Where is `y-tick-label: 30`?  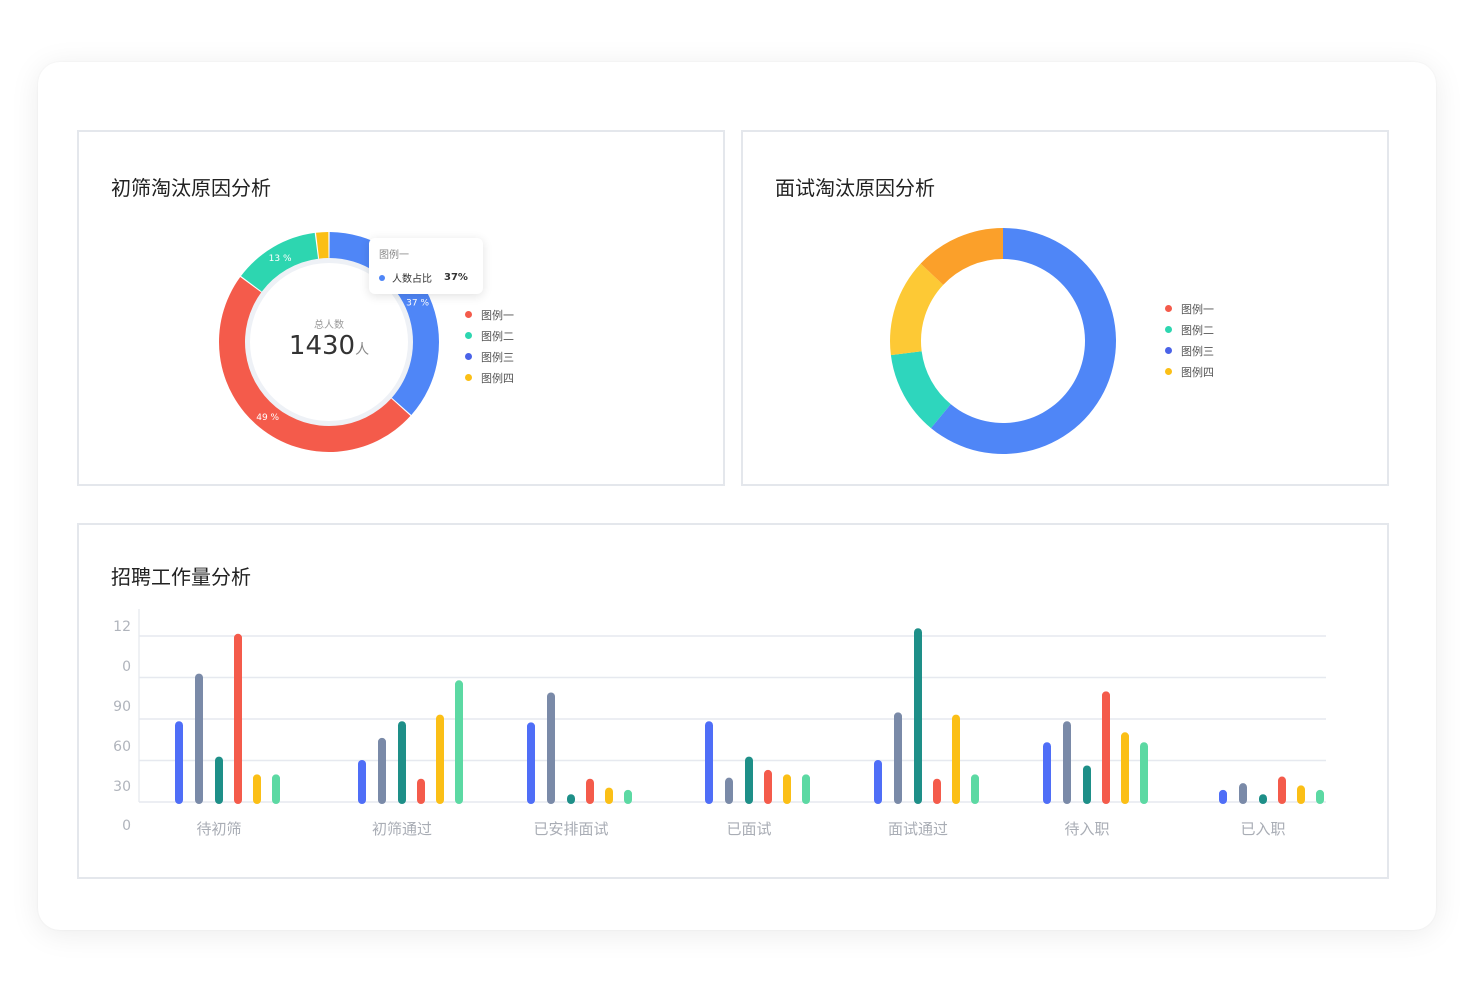
y-tick-label: 30 is located at coordinates (122, 787).